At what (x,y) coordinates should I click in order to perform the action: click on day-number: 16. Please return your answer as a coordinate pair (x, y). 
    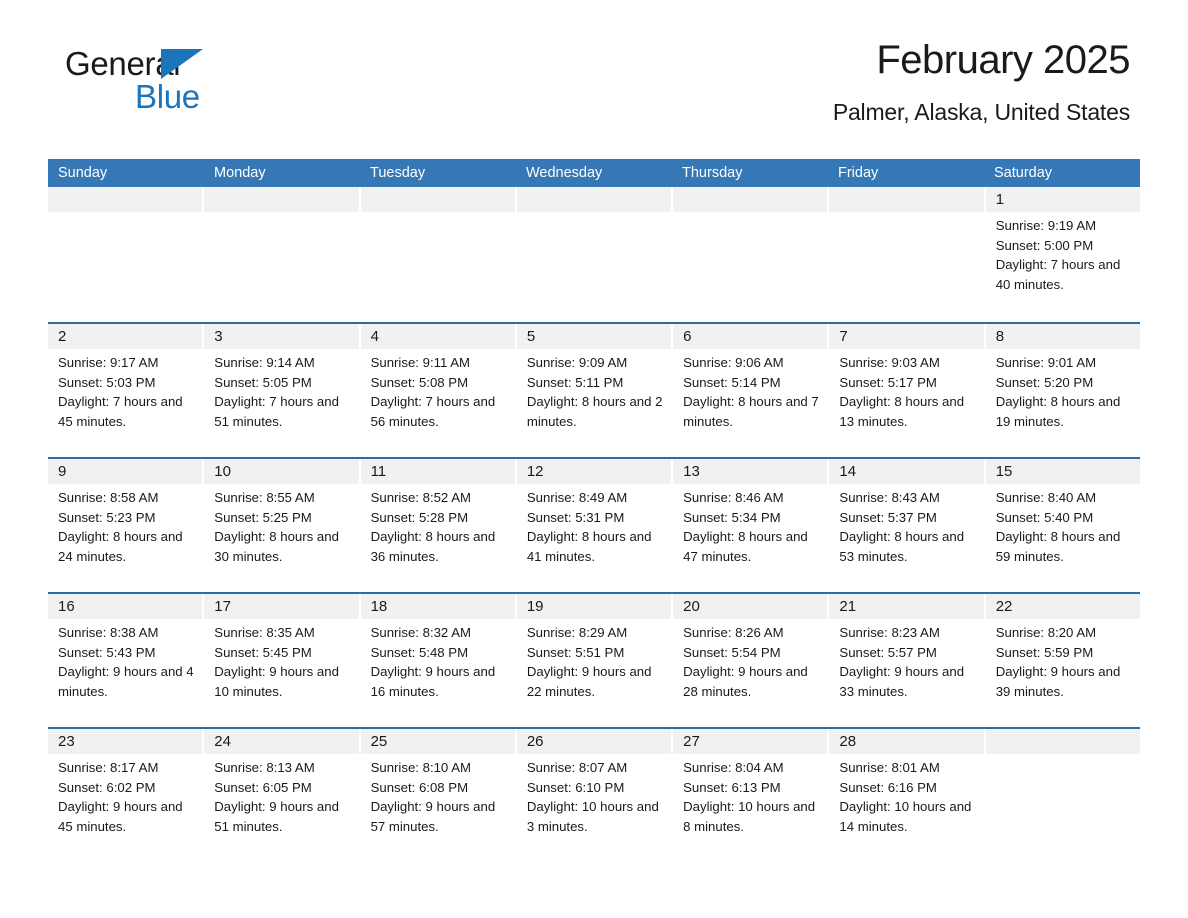
    Looking at the image, I should click on (66, 606).